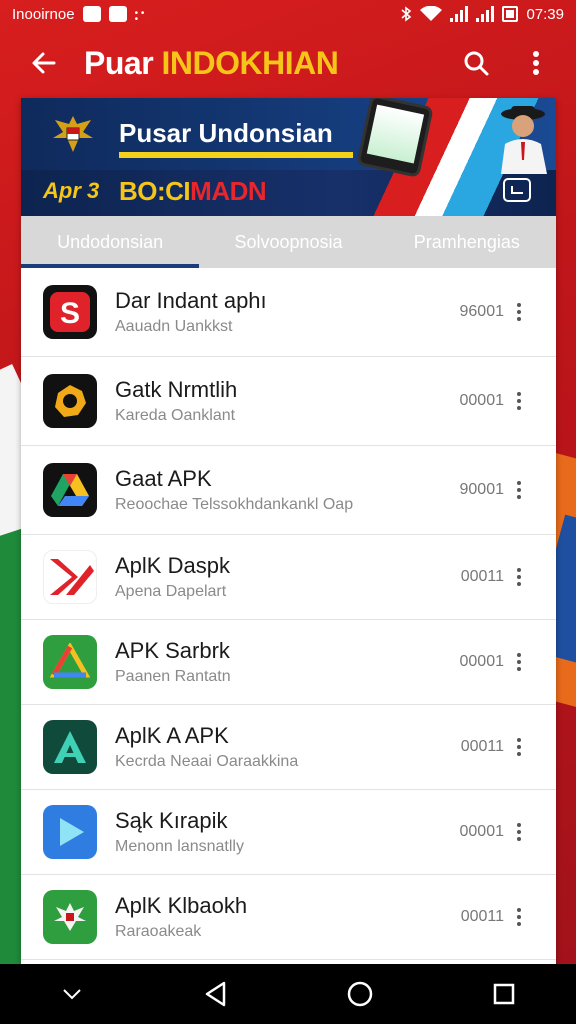 The height and width of the screenshot is (1024, 576). I want to click on app-notification-icon, so click(117, 14).